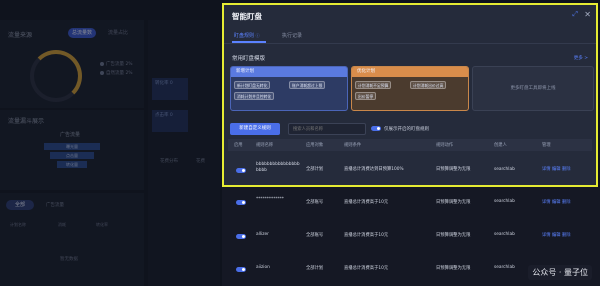 The image size is (600, 286). What do you see at coordinates (62, 224) in the screenshot?
I see `left-bottom-col-2: 消耗` at bounding box center [62, 224].